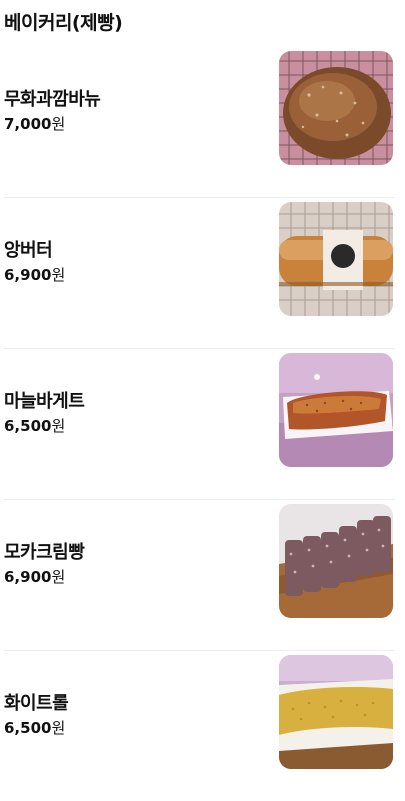 The image size is (405, 801). I want to click on menu-item-name: 화이트롤, so click(36, 703).